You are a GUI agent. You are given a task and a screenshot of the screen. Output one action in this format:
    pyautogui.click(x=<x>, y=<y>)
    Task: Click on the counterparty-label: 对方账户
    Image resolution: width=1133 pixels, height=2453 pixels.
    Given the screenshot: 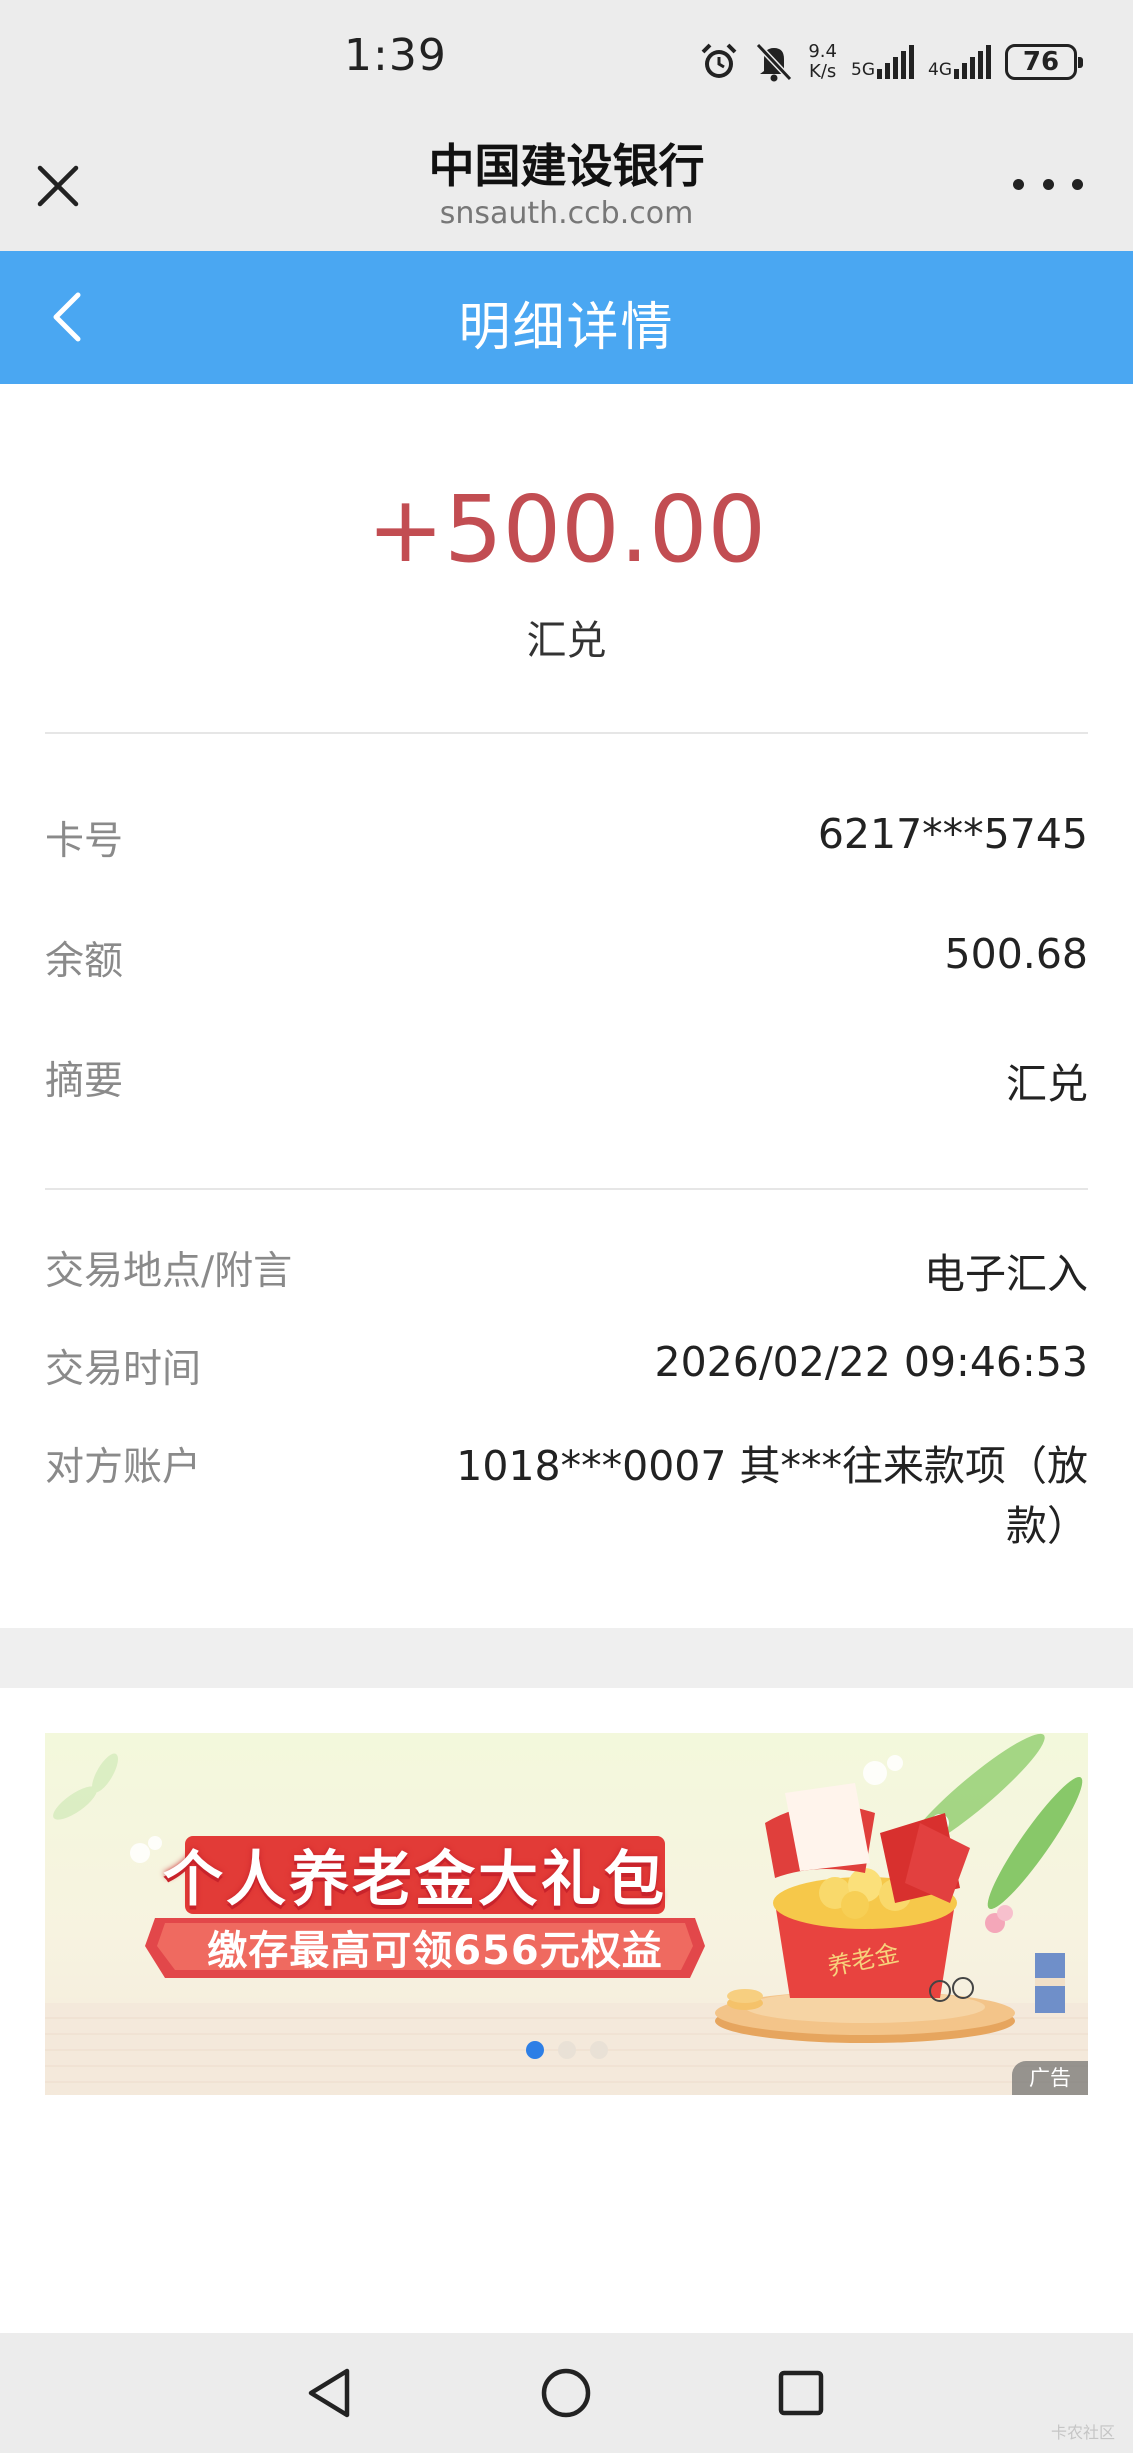 What is the action you would take?
    pyautogui.click(x=123, y=1467)
    